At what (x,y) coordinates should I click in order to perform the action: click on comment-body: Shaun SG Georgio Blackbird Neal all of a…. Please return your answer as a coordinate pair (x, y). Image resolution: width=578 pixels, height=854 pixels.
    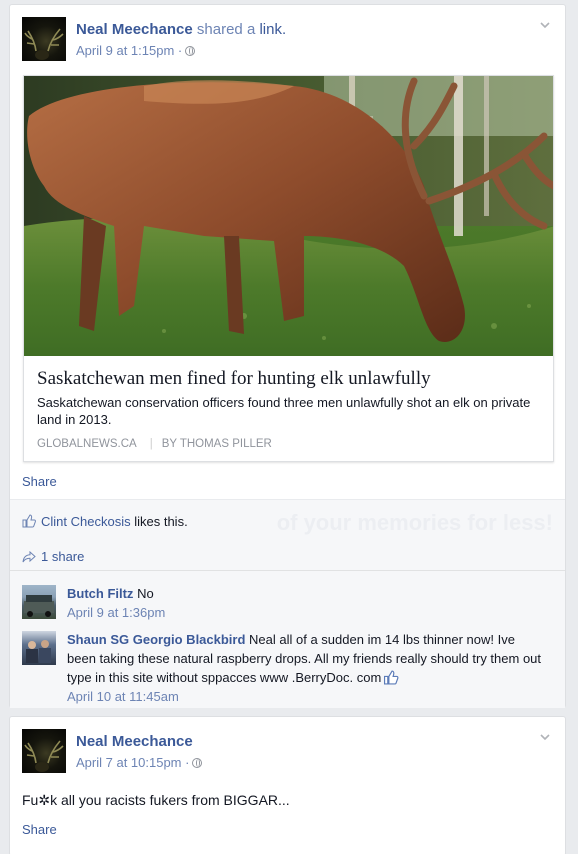
    Looking at the image, I should click on (307, 668).